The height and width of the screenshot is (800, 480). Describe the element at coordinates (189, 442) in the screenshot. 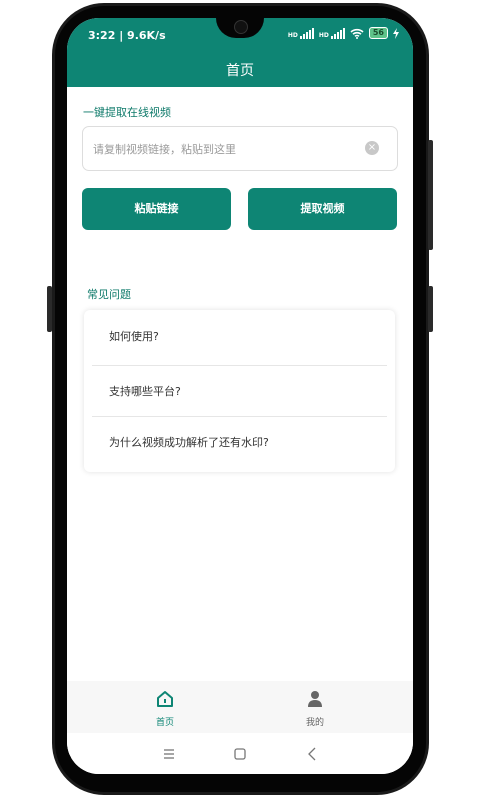

I see `faq-item-label: 为什么视频成功解析了还有水印?` at that location.